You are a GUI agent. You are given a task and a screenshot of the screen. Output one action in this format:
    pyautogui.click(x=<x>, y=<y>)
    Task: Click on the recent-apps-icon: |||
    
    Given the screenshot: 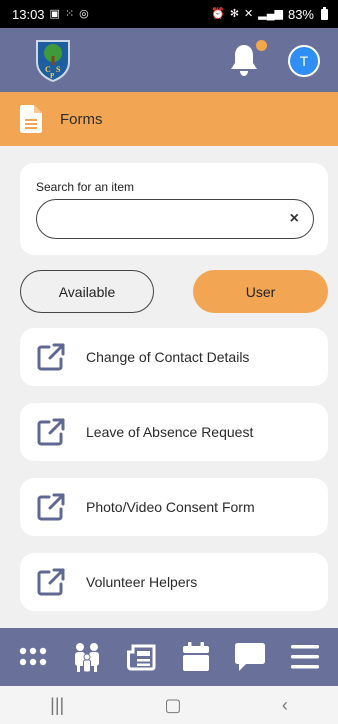 What is the action you would take?
    pyautogui.click(x=57, y=705)
    